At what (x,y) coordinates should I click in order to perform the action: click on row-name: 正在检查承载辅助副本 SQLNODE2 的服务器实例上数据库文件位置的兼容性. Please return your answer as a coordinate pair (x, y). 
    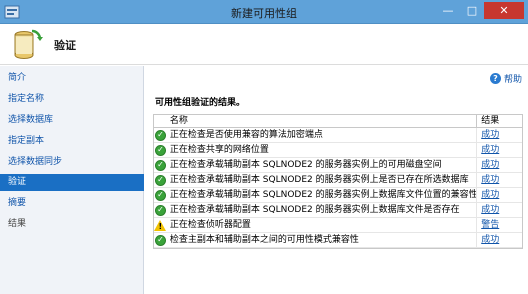
    Looking at the image, I should click on (322, 195).